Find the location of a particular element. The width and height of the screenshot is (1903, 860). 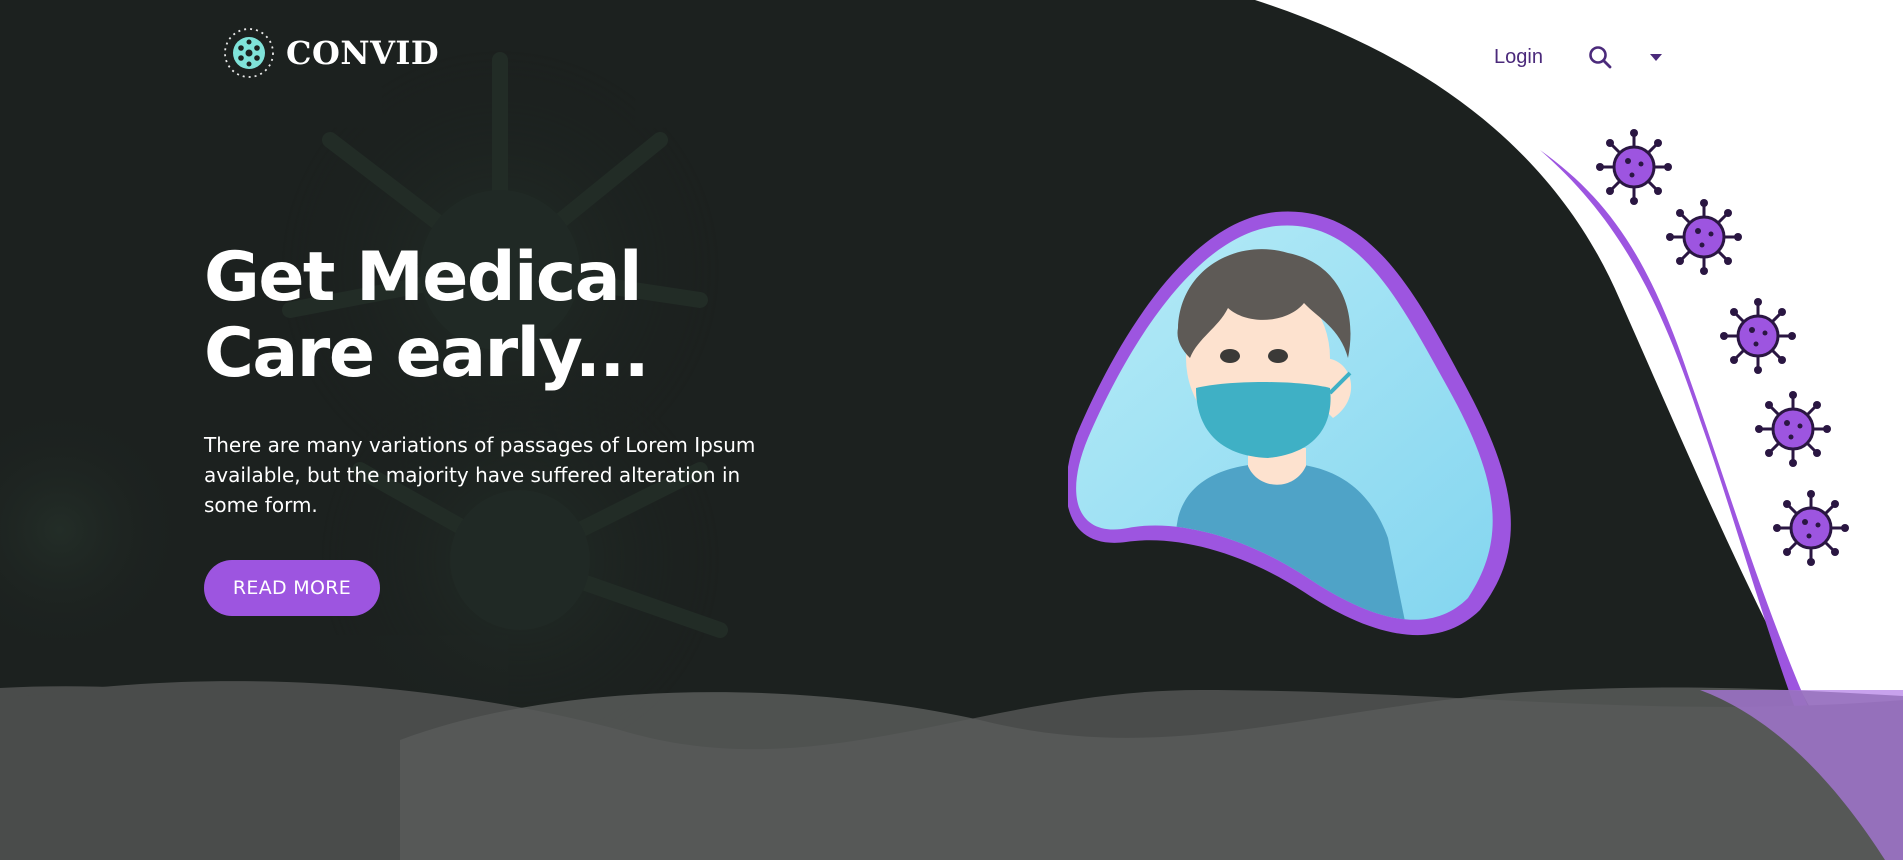

brand-logo: CONVID is located at coordinates (330, 53).